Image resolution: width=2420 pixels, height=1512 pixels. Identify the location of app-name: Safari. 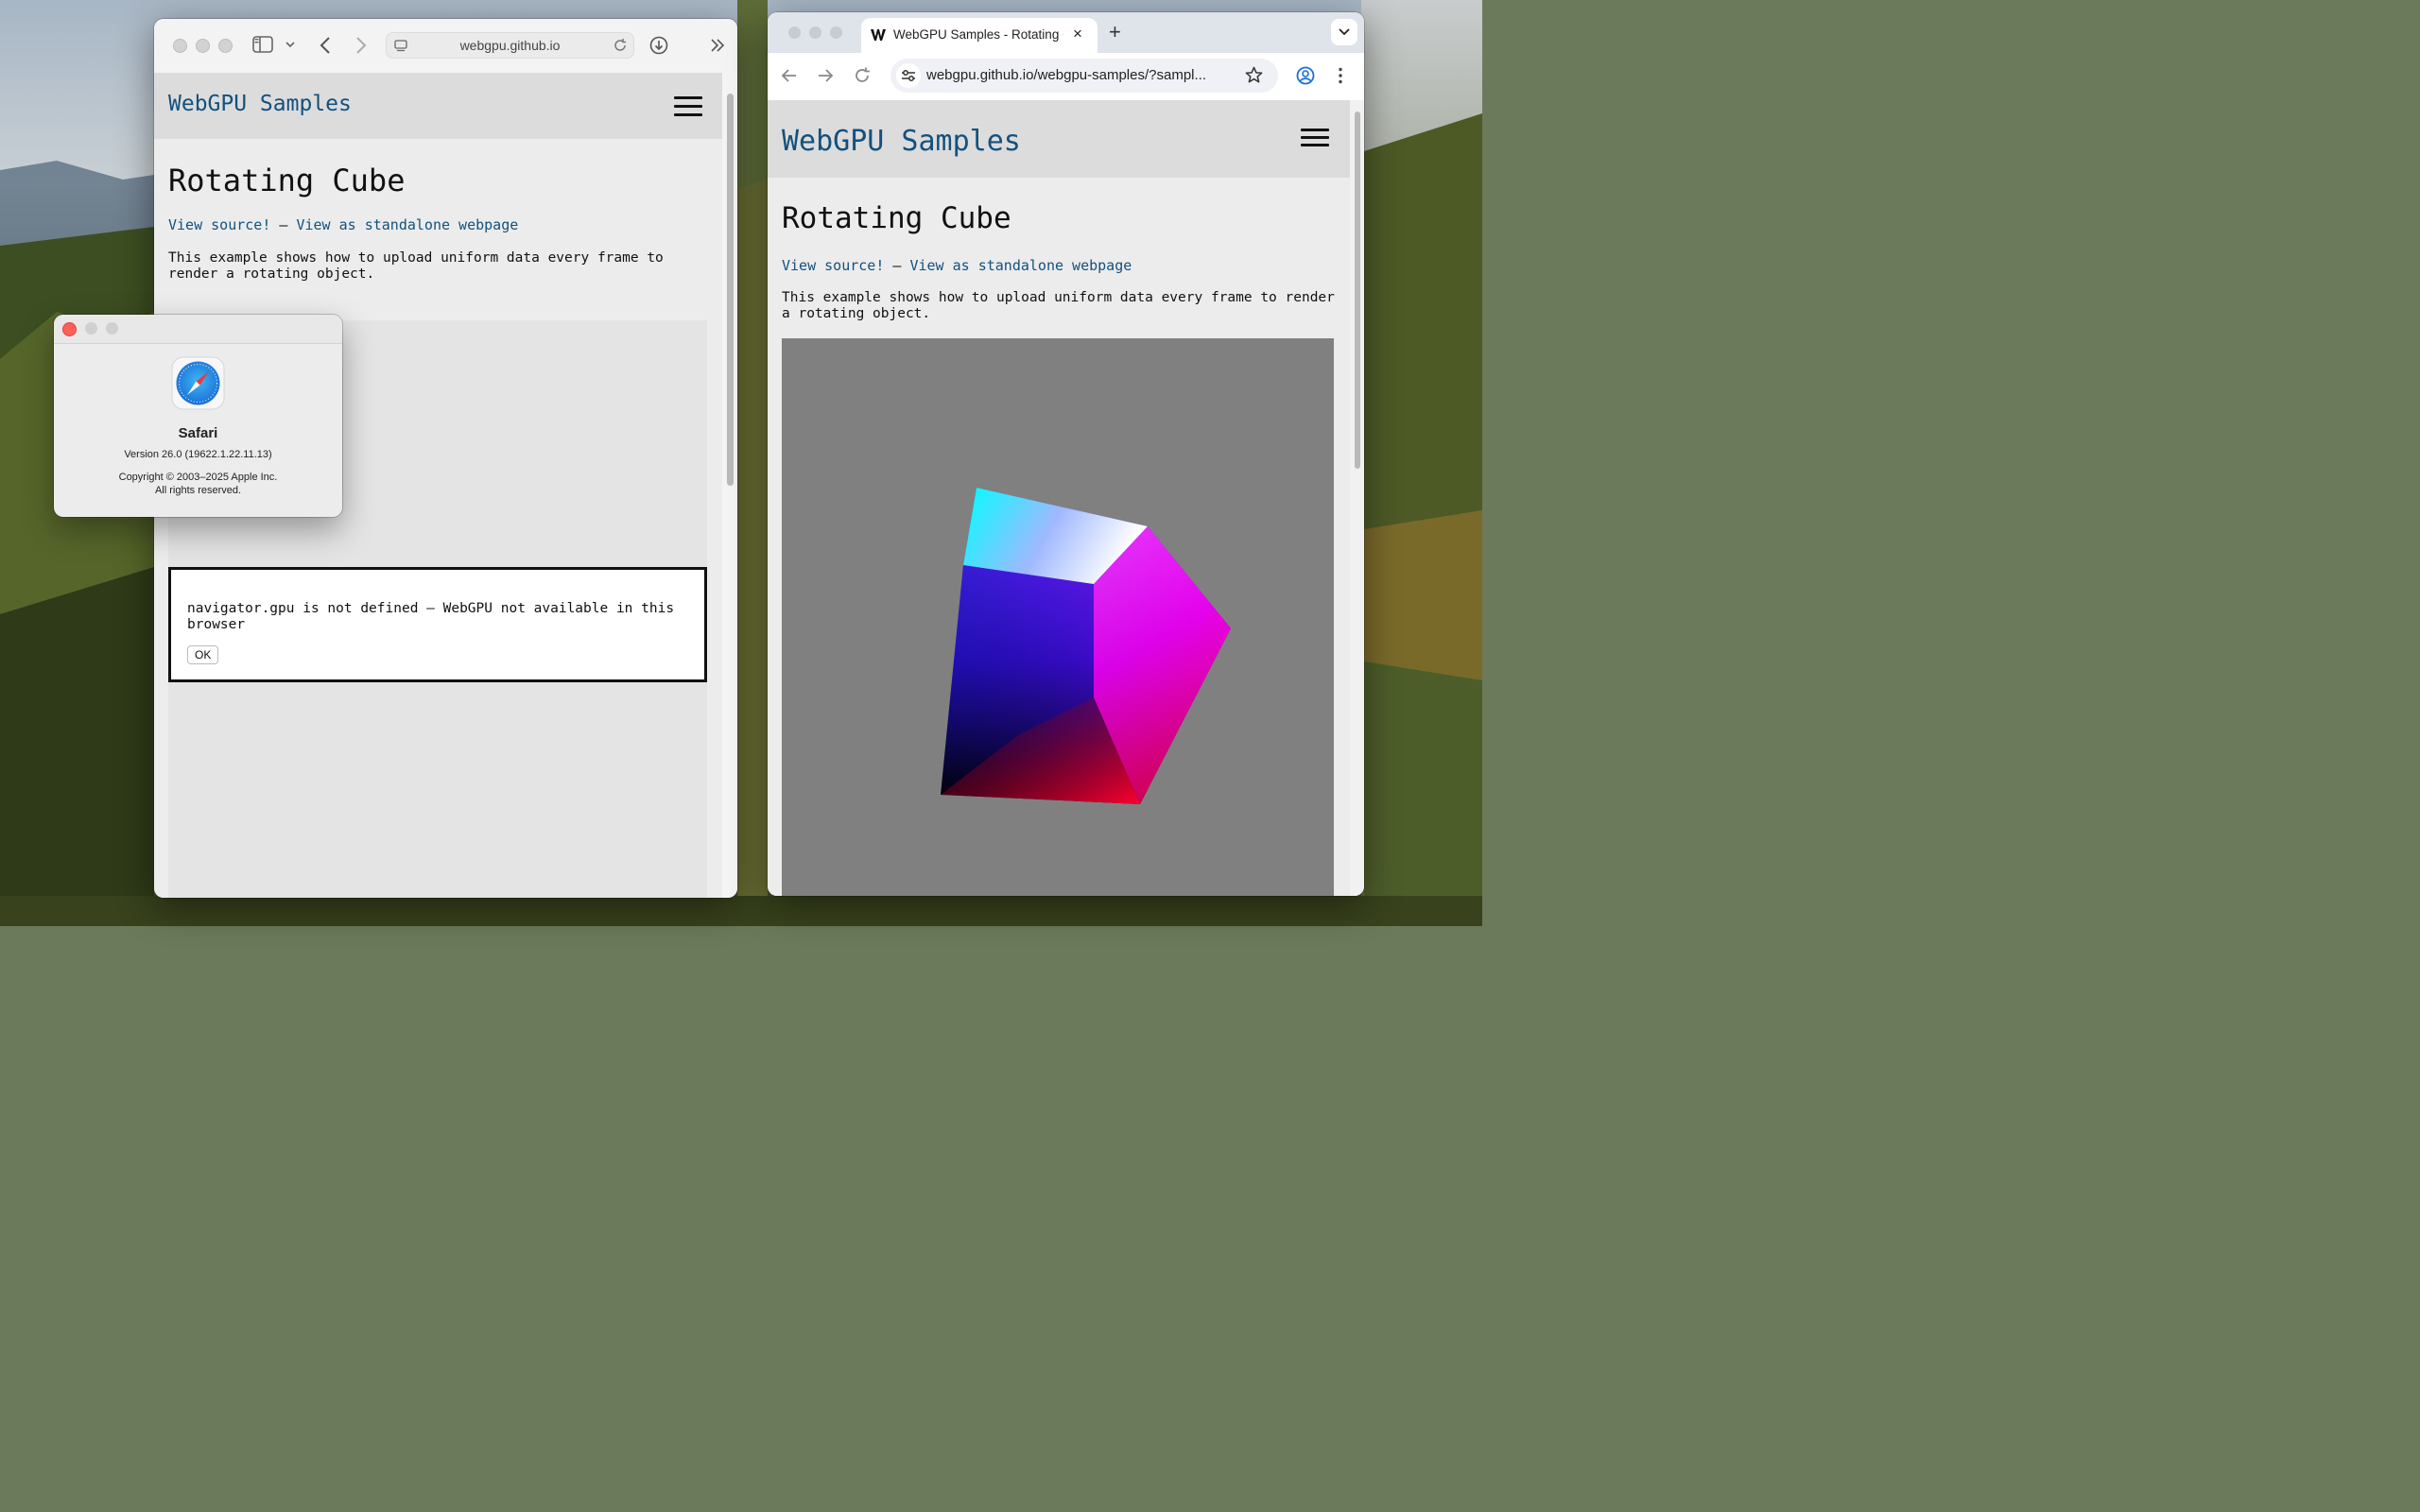
(198, 433).